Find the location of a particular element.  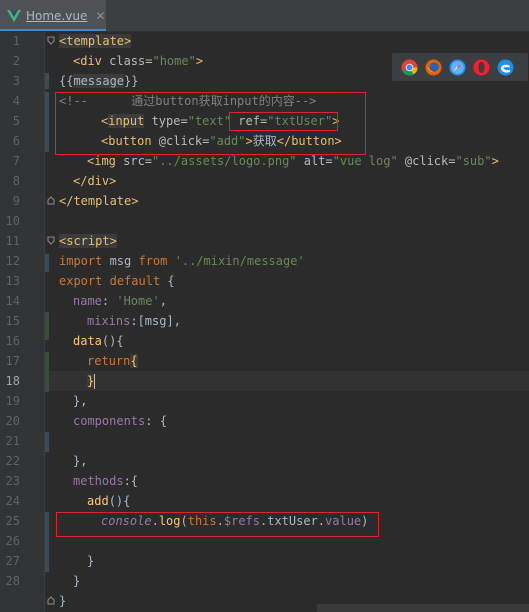

line-number: 12 is located at coordinates (12, 261).